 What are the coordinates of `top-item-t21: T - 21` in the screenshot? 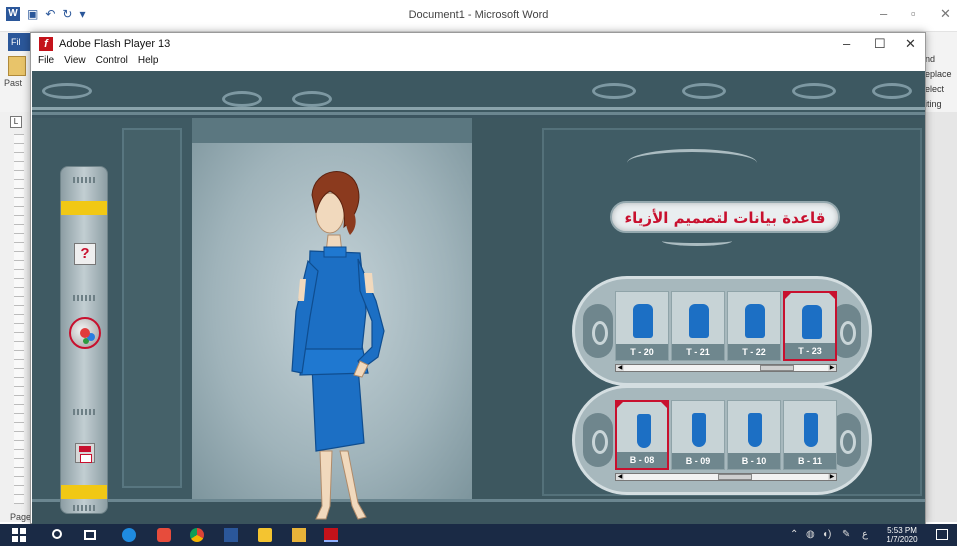 It's located at (698, 326).